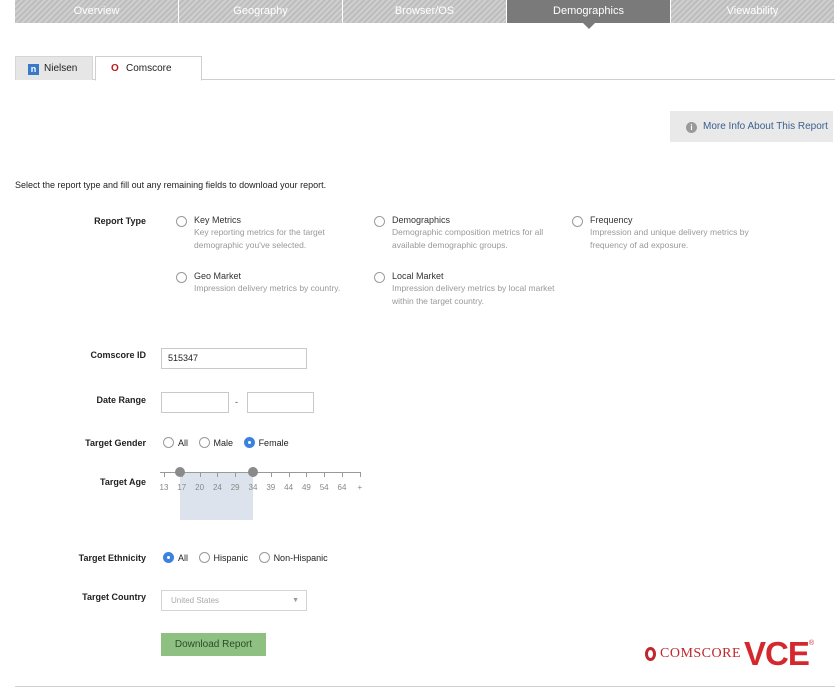 Image resolution: width=840 pixels, height=695 pixels. Describe the element at coordinates (811, 643) in the screenshot. I see `registered-mark: ®` at that location.